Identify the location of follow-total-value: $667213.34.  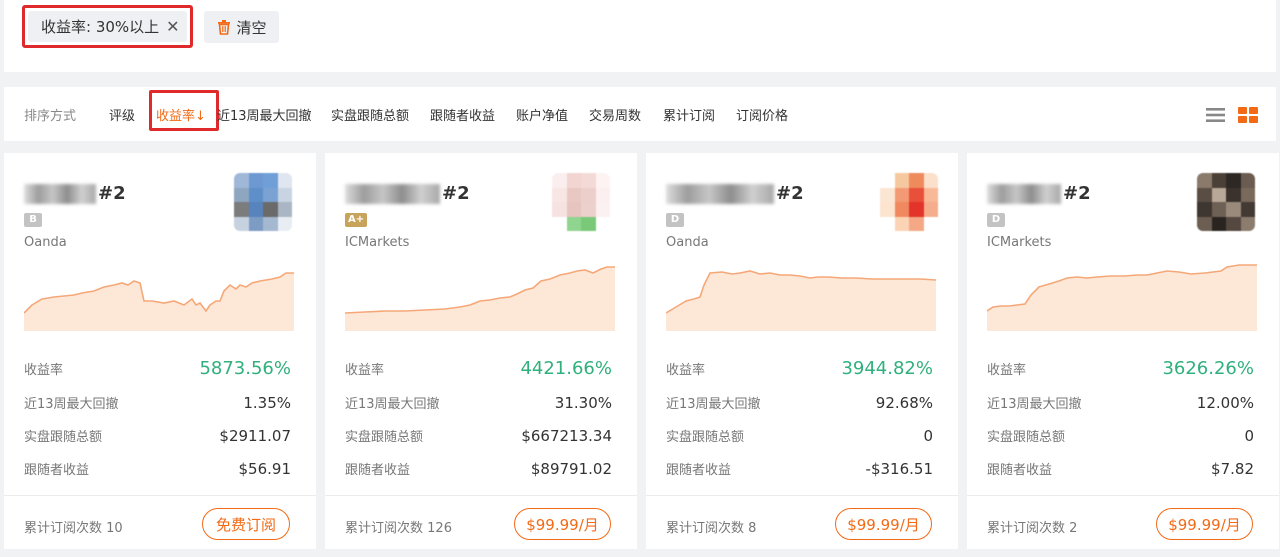
(566, 435).